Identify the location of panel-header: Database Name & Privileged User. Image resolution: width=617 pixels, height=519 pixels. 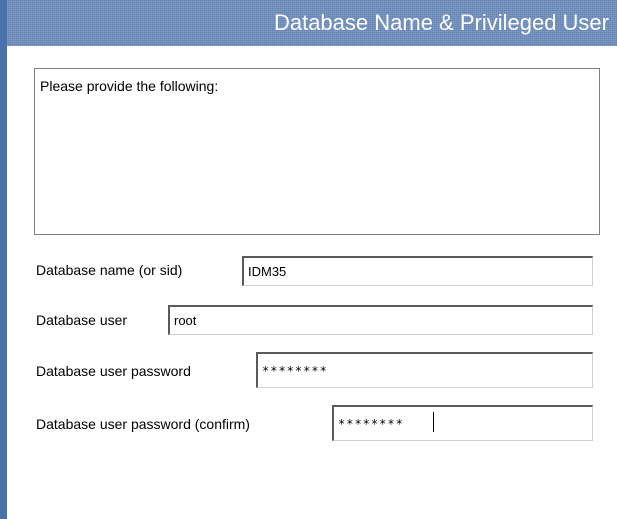
(308, 23).